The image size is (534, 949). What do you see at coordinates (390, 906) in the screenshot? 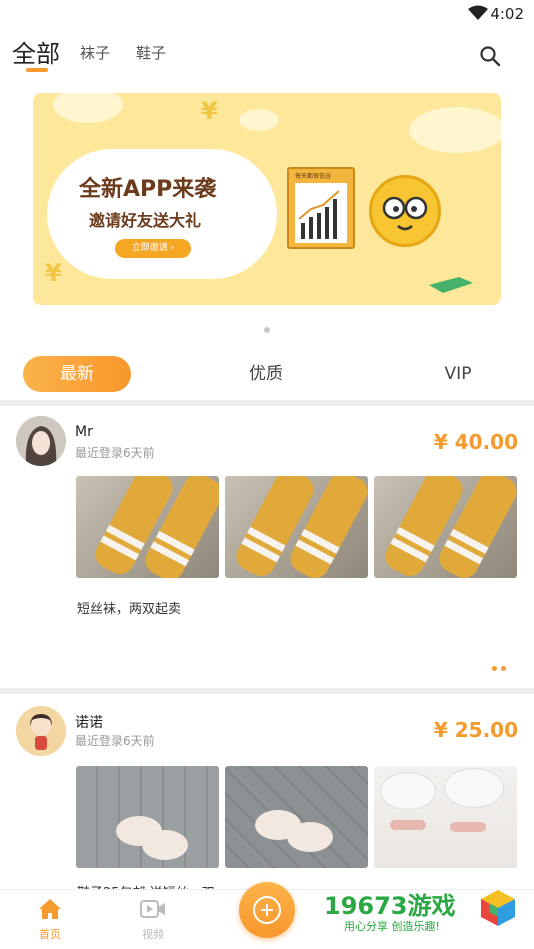
I see `watermark-title: 19673游戏` at bounding box center [390, 906].